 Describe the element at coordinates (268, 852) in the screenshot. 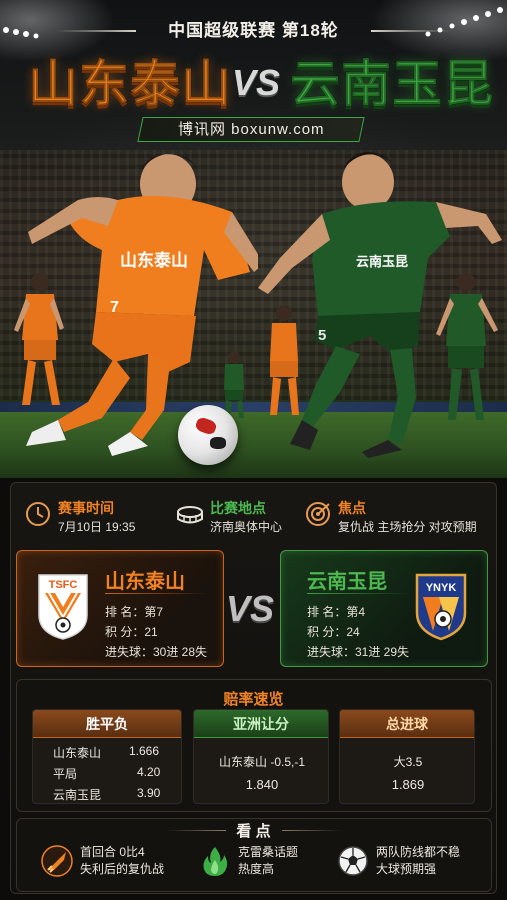

I see `key-point-line1: 克雷桑话题` at that location.